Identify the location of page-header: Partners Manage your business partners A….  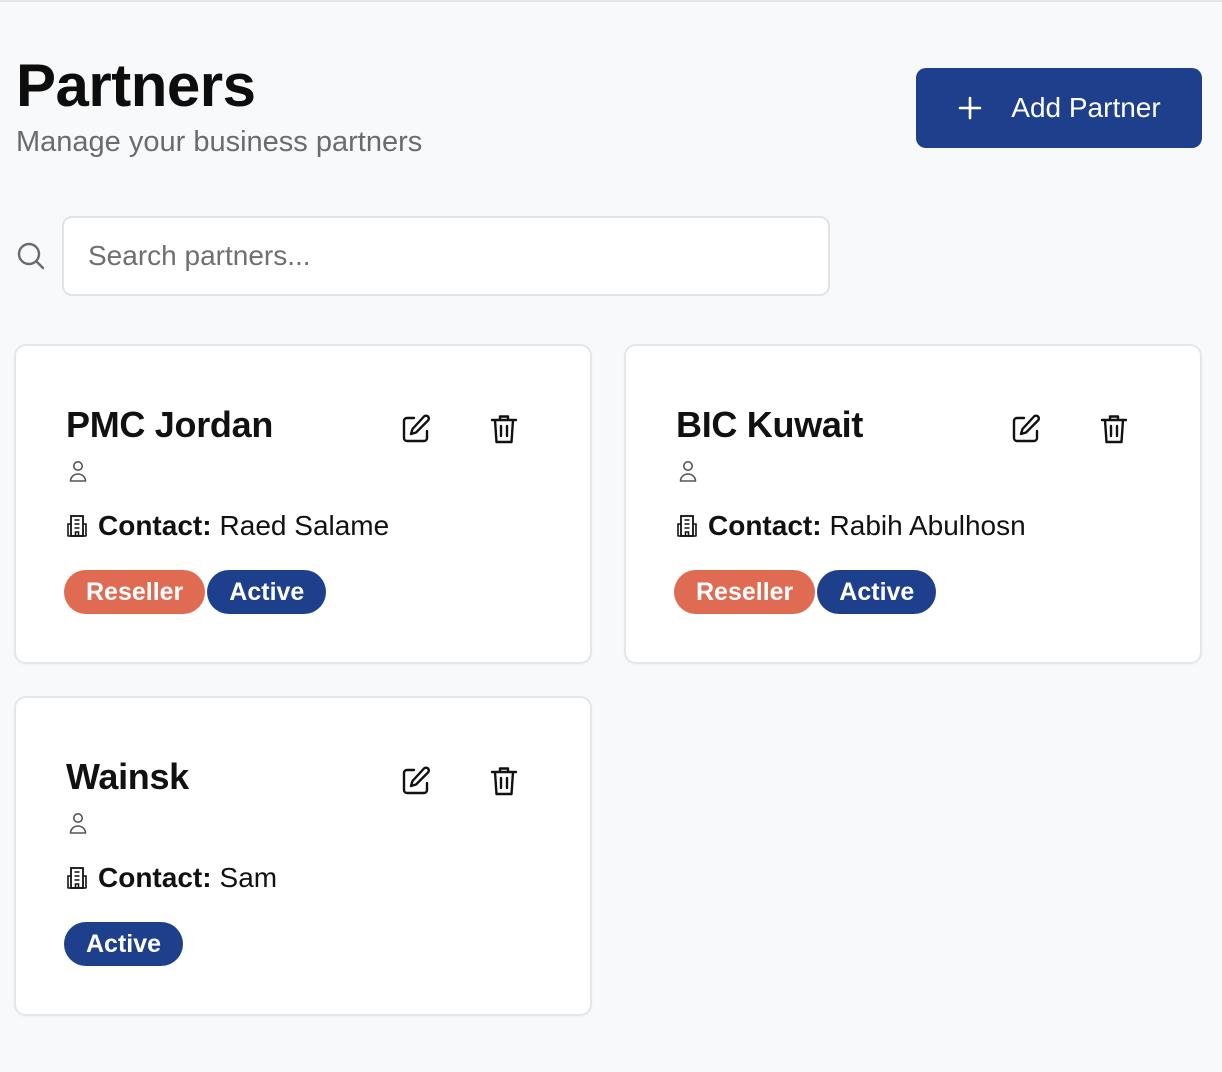
(609, 112).